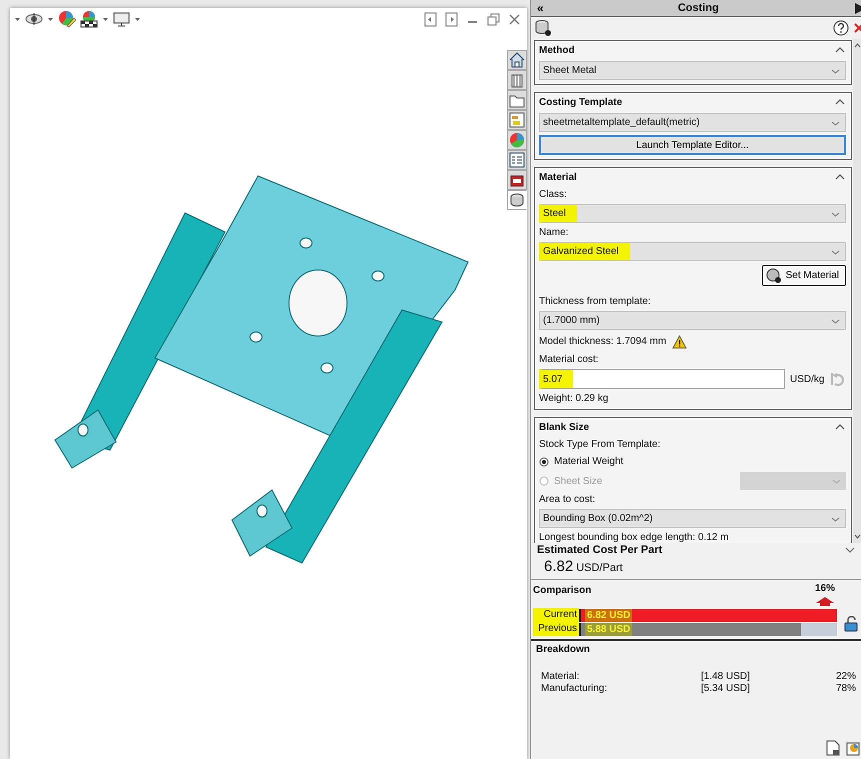 Image resolution: width=861 pixels, height=759 pixels. Describe the element at coordinates (554, 232) in the screenshot. I see `field-label: Name:` at that location.